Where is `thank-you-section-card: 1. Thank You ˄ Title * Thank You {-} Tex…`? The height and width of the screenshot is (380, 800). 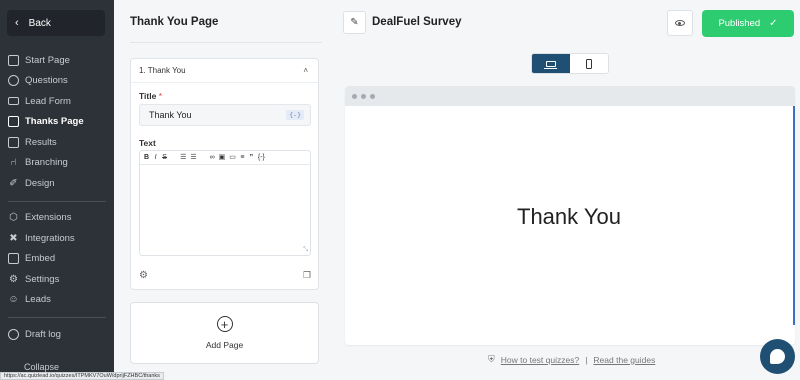
thank-you-section-card: 1. Thank You ˄ Title * Thank You {-} Tex… is located at coordinates (224, 174).